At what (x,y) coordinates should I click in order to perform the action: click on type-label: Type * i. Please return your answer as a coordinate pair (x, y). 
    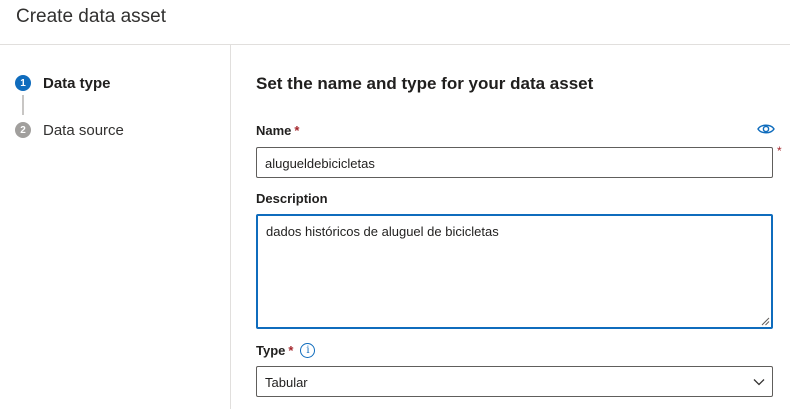
    Looking at the image, I should click on (286, 350).